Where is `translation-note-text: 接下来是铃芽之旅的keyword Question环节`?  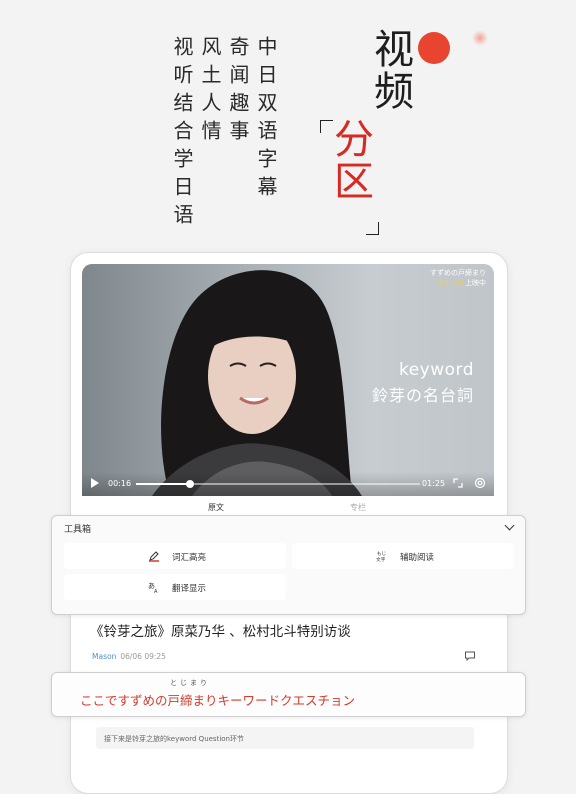 translation-note-text: 接下来是铃芽之旅的keyword Question环节 is located at coordinates (174, 739).